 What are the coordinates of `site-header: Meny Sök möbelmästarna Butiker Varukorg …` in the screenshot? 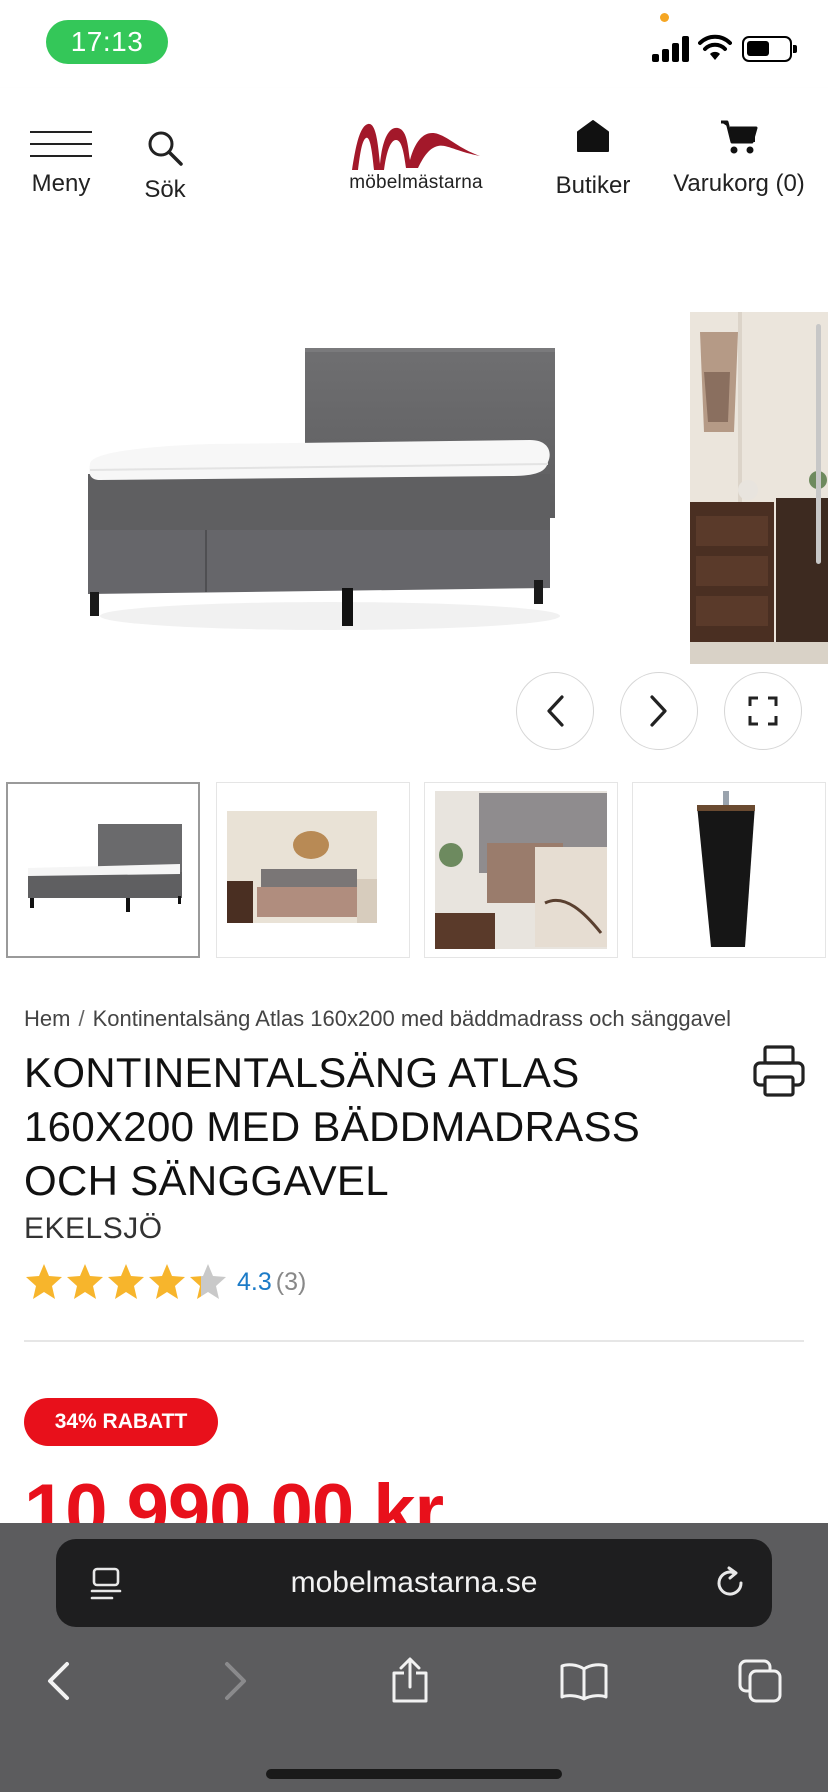 It's located at (414, 156).